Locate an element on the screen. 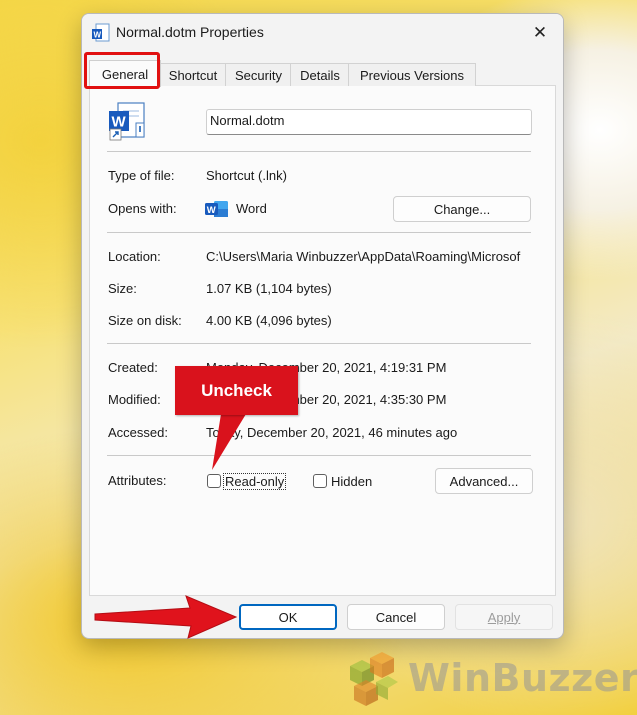 This screenshot has width=637, height=715. created-label: Created: is located at coordinates (133, 367).